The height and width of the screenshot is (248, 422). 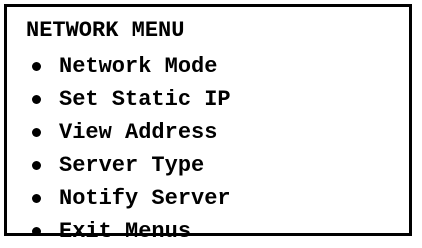 I want to click on menu-item-notify-server: Notify Server, so click(x=128, y=198).